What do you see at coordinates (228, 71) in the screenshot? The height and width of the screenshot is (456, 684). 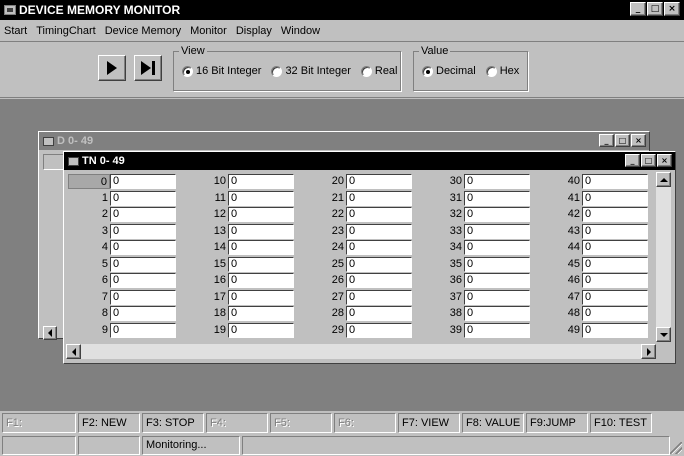 I see `radio-16bit-label: 16 Bit Integer` at bounding box center [228, 71].